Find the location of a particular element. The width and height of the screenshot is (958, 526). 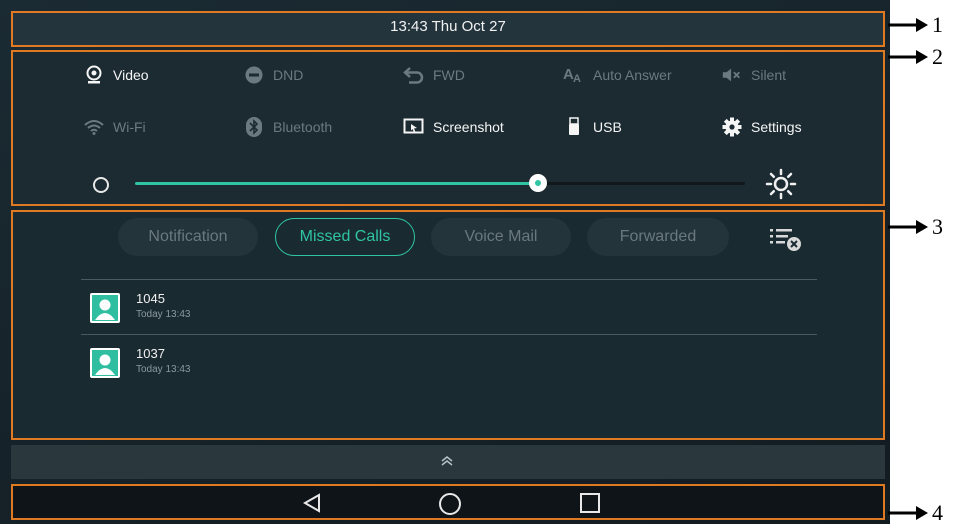

qs-screenshot: Screenshot is located at coordinates (453, 127).